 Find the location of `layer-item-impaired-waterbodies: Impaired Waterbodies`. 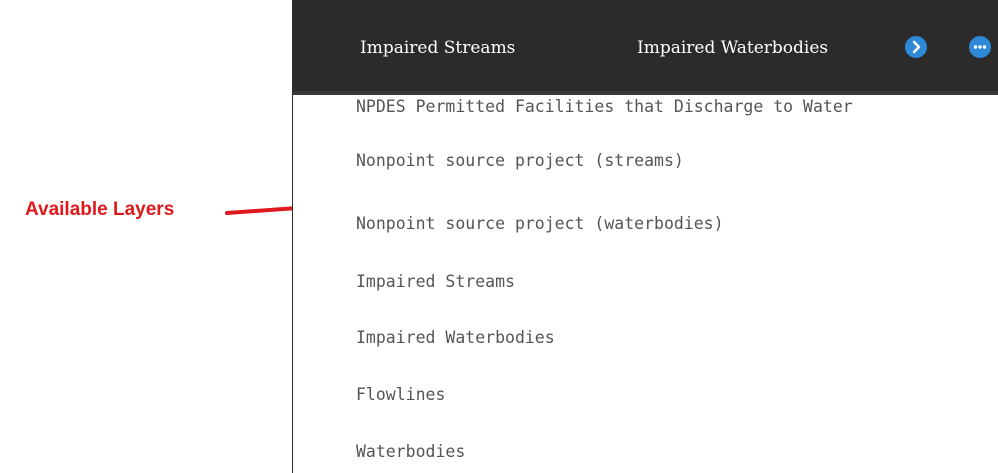

layer-item-impaired-waterbodies: Impaired Waterbodies is located at coordinates (455, 338).